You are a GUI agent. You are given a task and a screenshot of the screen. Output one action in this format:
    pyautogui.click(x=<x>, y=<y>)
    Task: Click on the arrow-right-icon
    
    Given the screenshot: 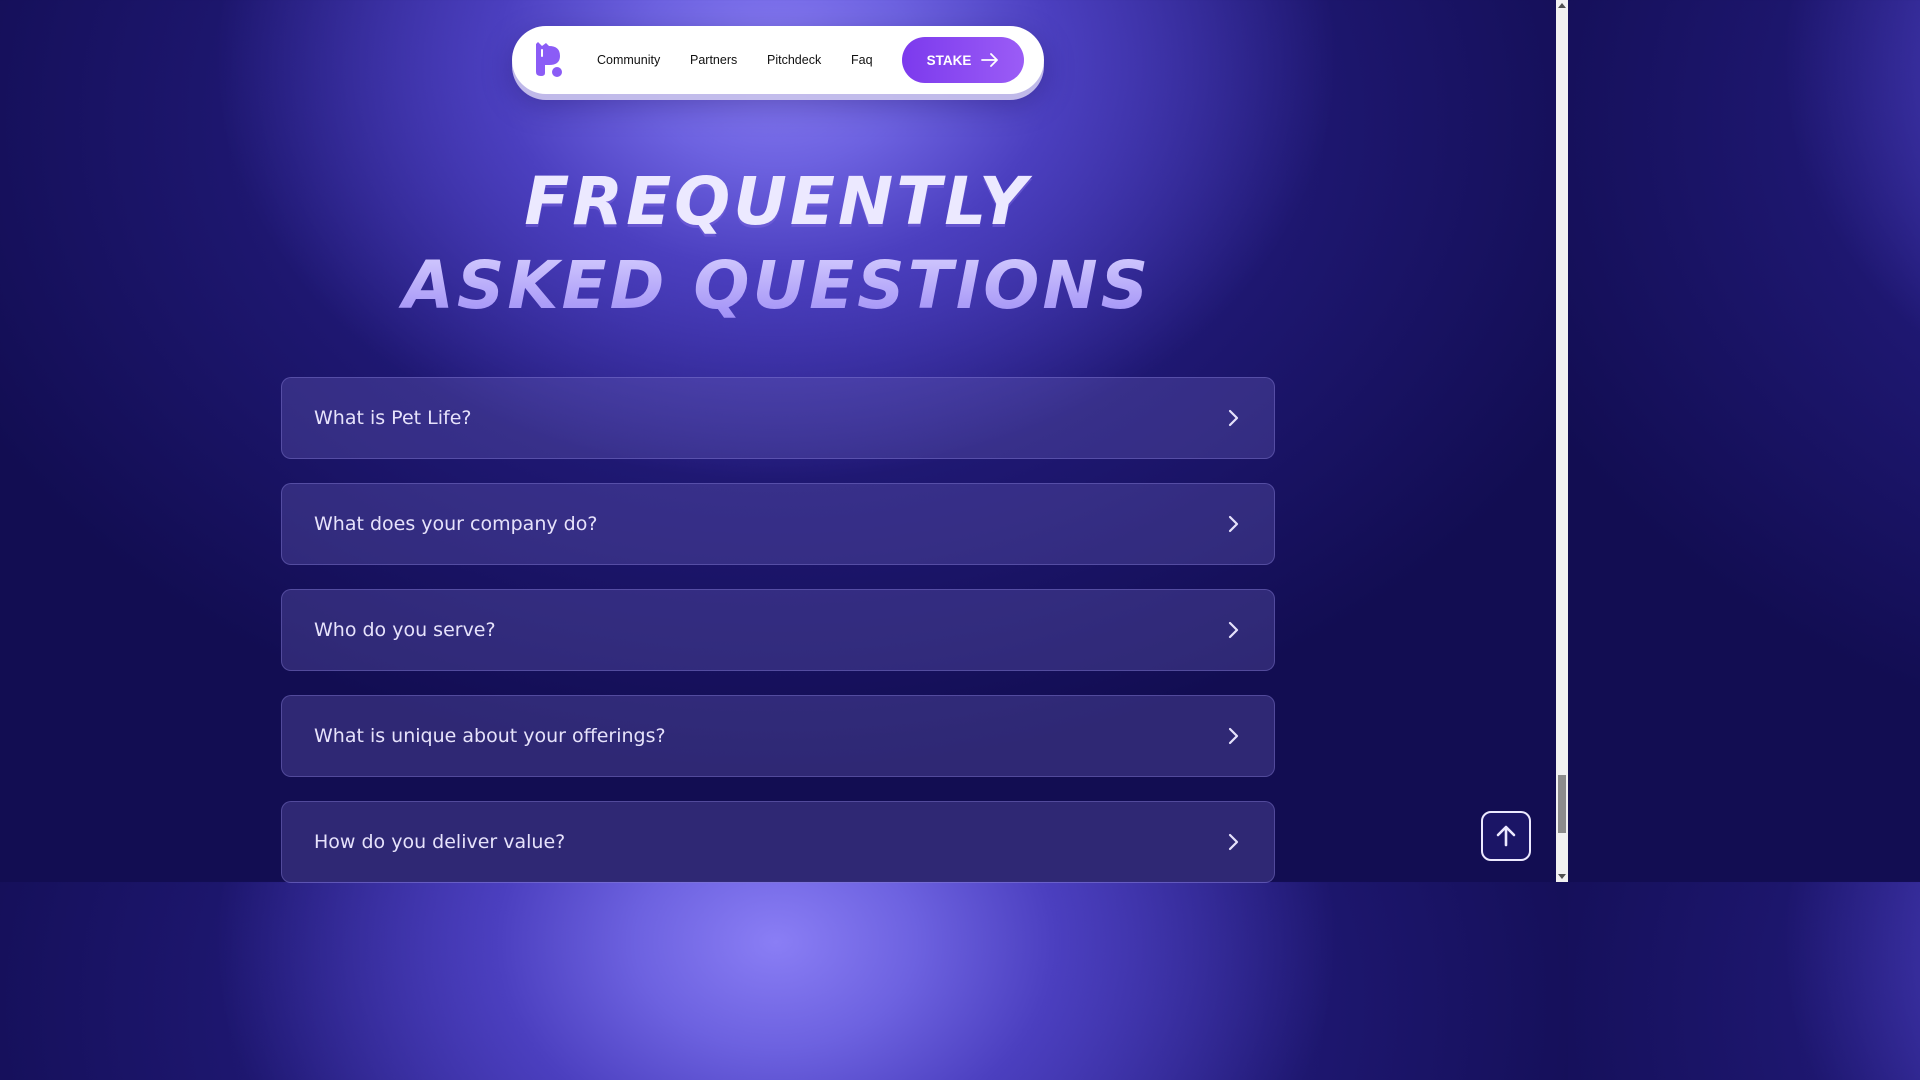 What is the action you would take?
    pyautogui.click(x=990, y=60)
    